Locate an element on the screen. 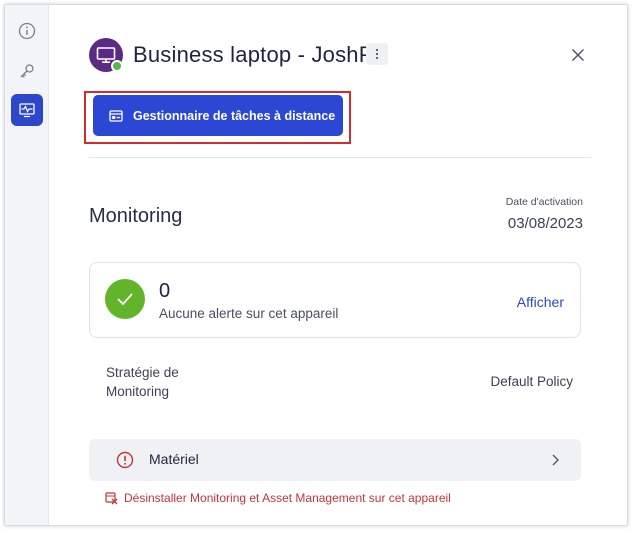 The image size is (636, 533). side-rail is located at coordinates (27, 265).